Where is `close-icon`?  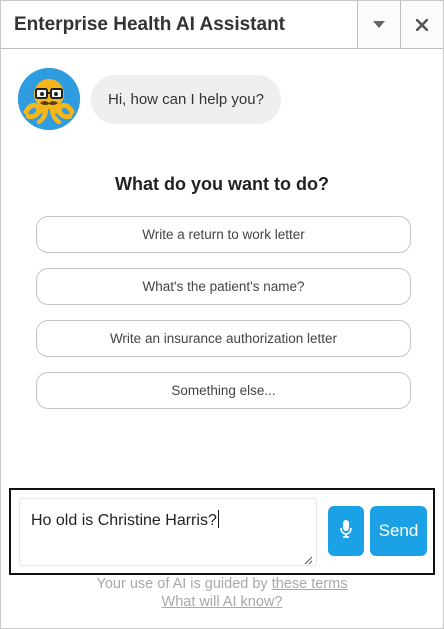 close-icon is located at coordinates (422, 24).